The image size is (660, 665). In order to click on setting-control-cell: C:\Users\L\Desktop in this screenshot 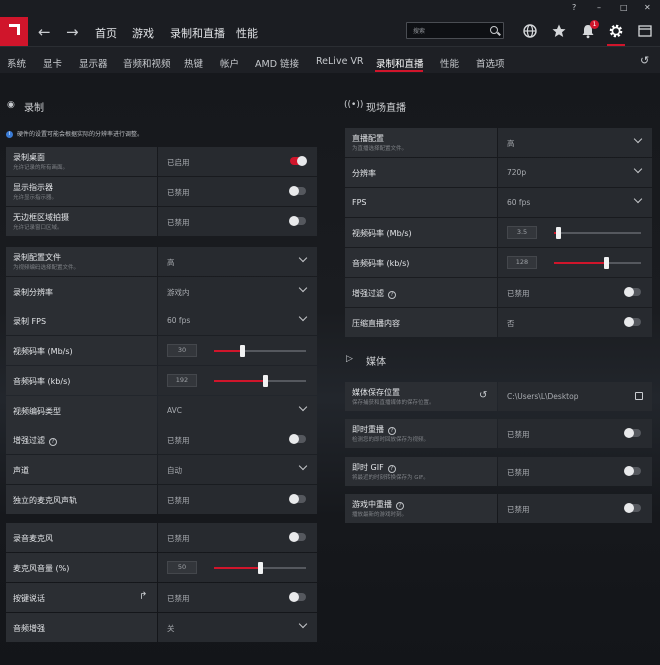, I will do `click(575, 396)`.